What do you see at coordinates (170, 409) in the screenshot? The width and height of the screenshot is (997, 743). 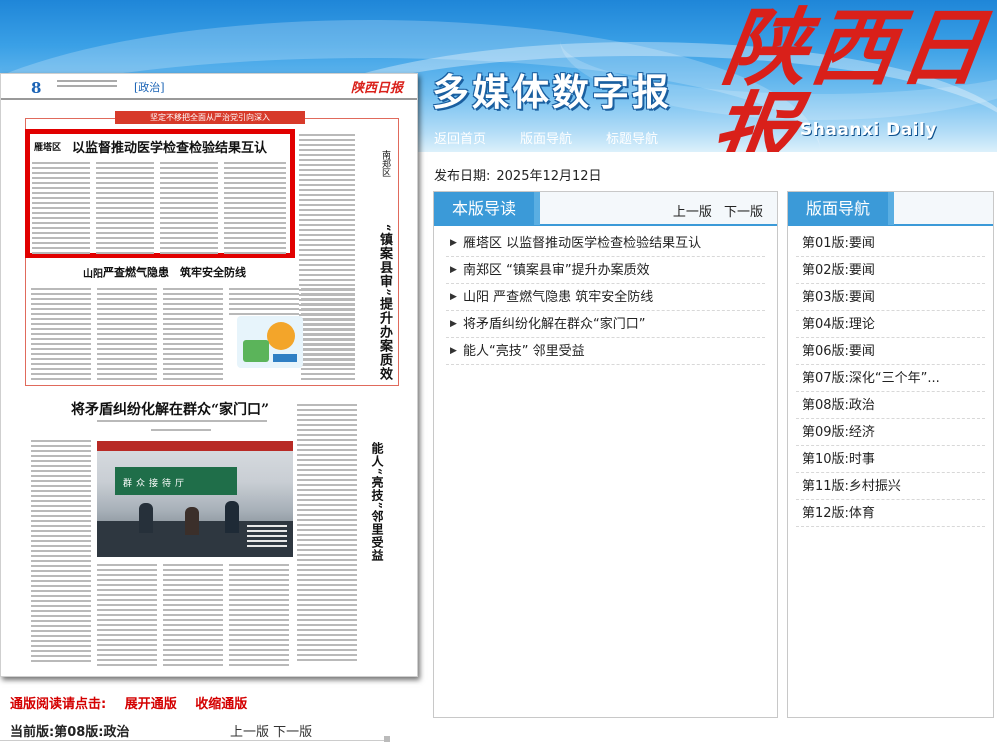 I see `story3-headline: 将矛盾纠纷化解在群众“家门口”` at bounding box center [170, 409].